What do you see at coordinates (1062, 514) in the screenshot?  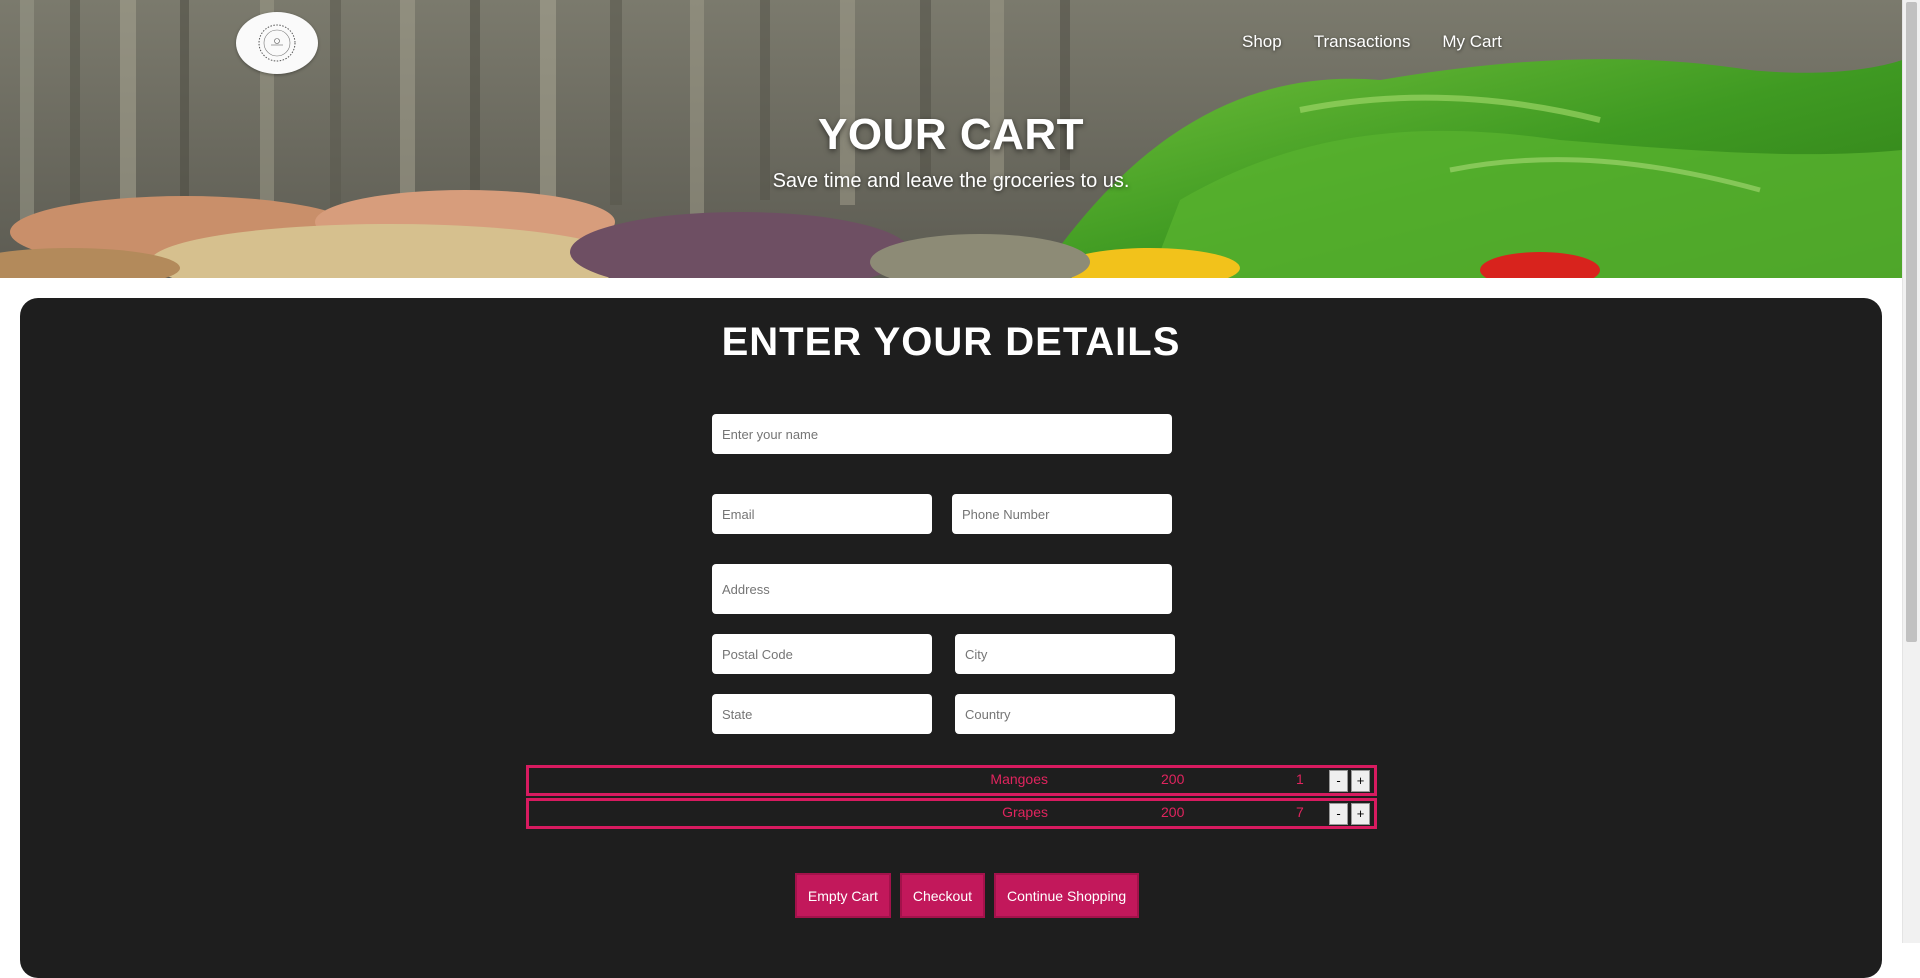 I see `phone-input` at bounding box center [1062, 514].